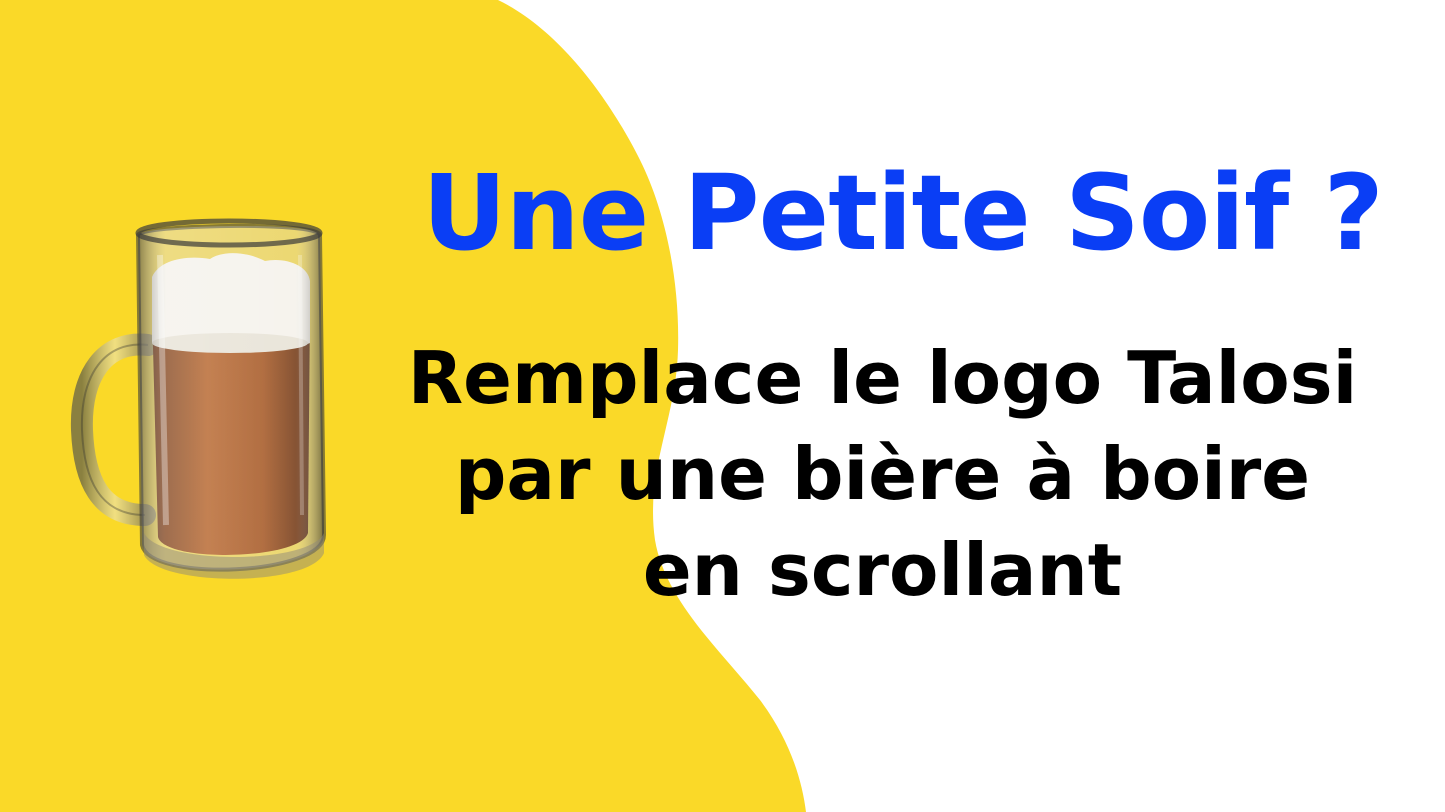 The width and height of the screenshot is (1445, 812). I want to click on subtext-line-1: Remplace le logo Talosi, so click(882, 378).